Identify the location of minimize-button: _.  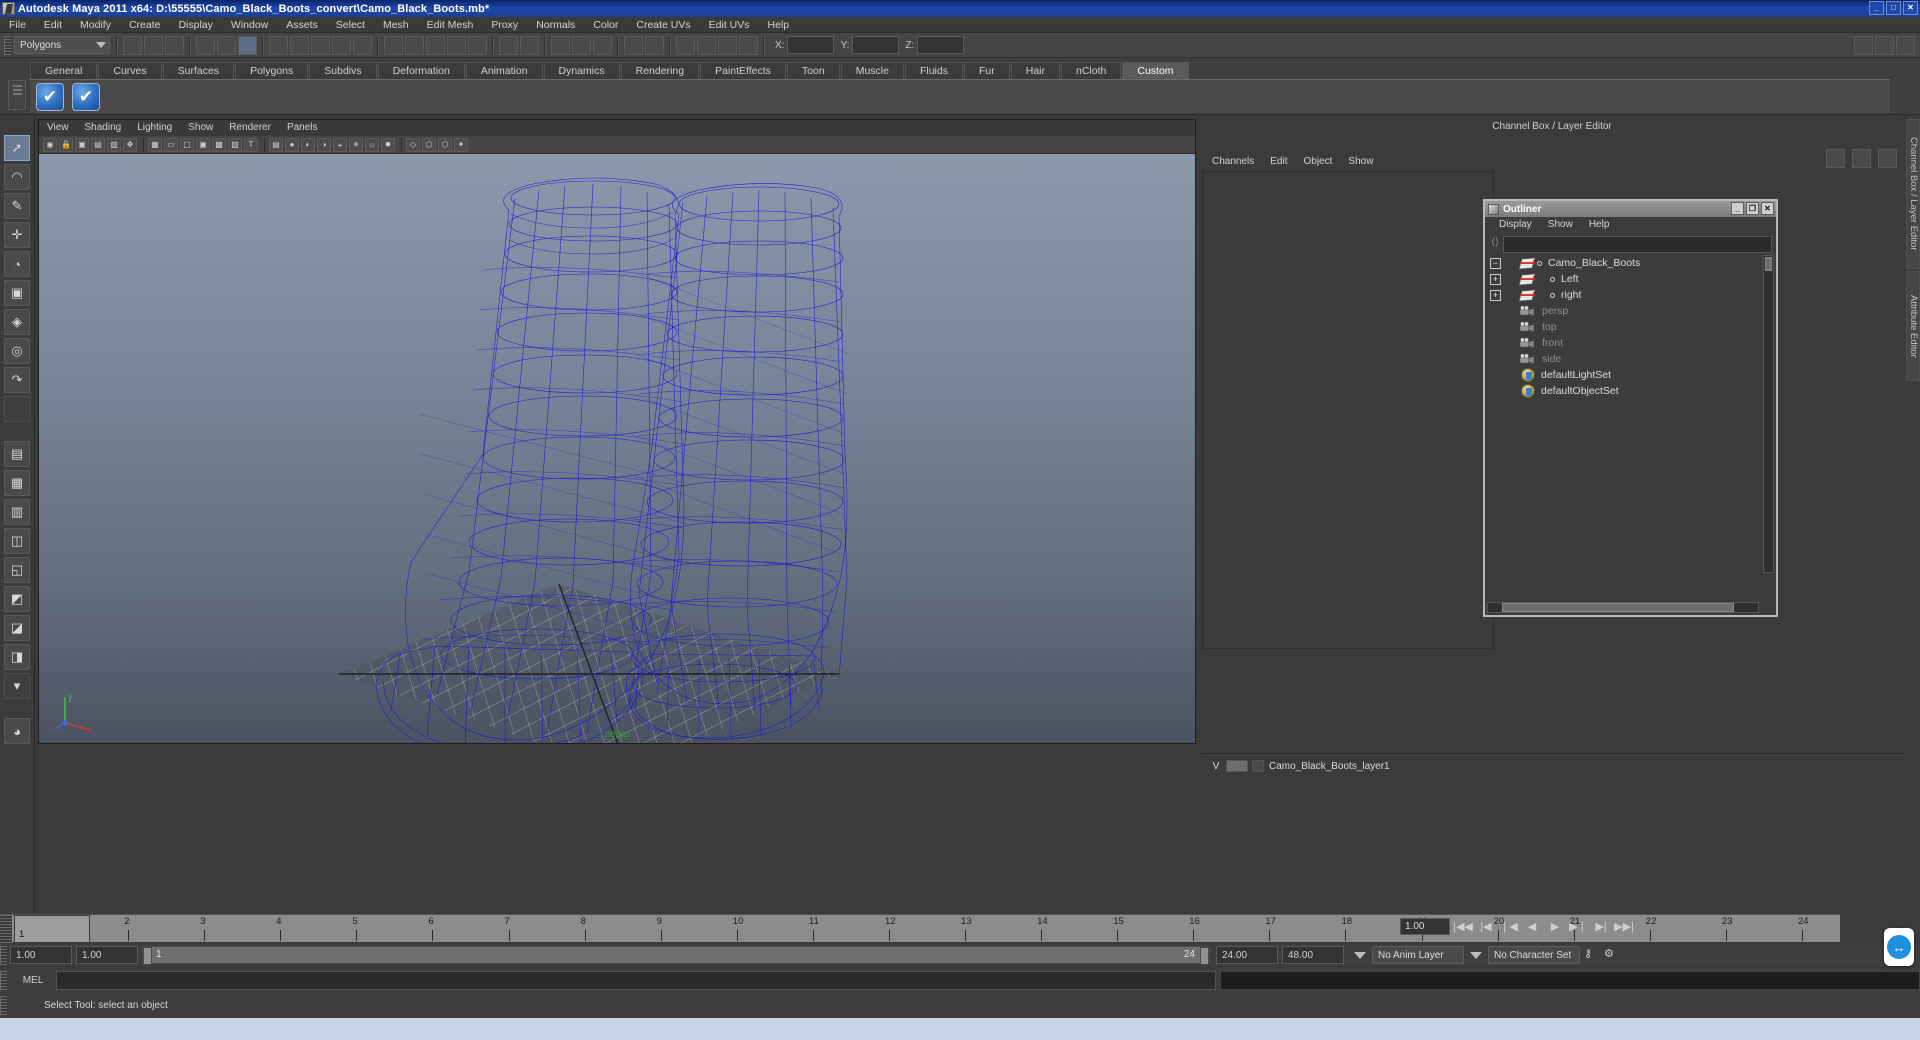
(1876, 8).